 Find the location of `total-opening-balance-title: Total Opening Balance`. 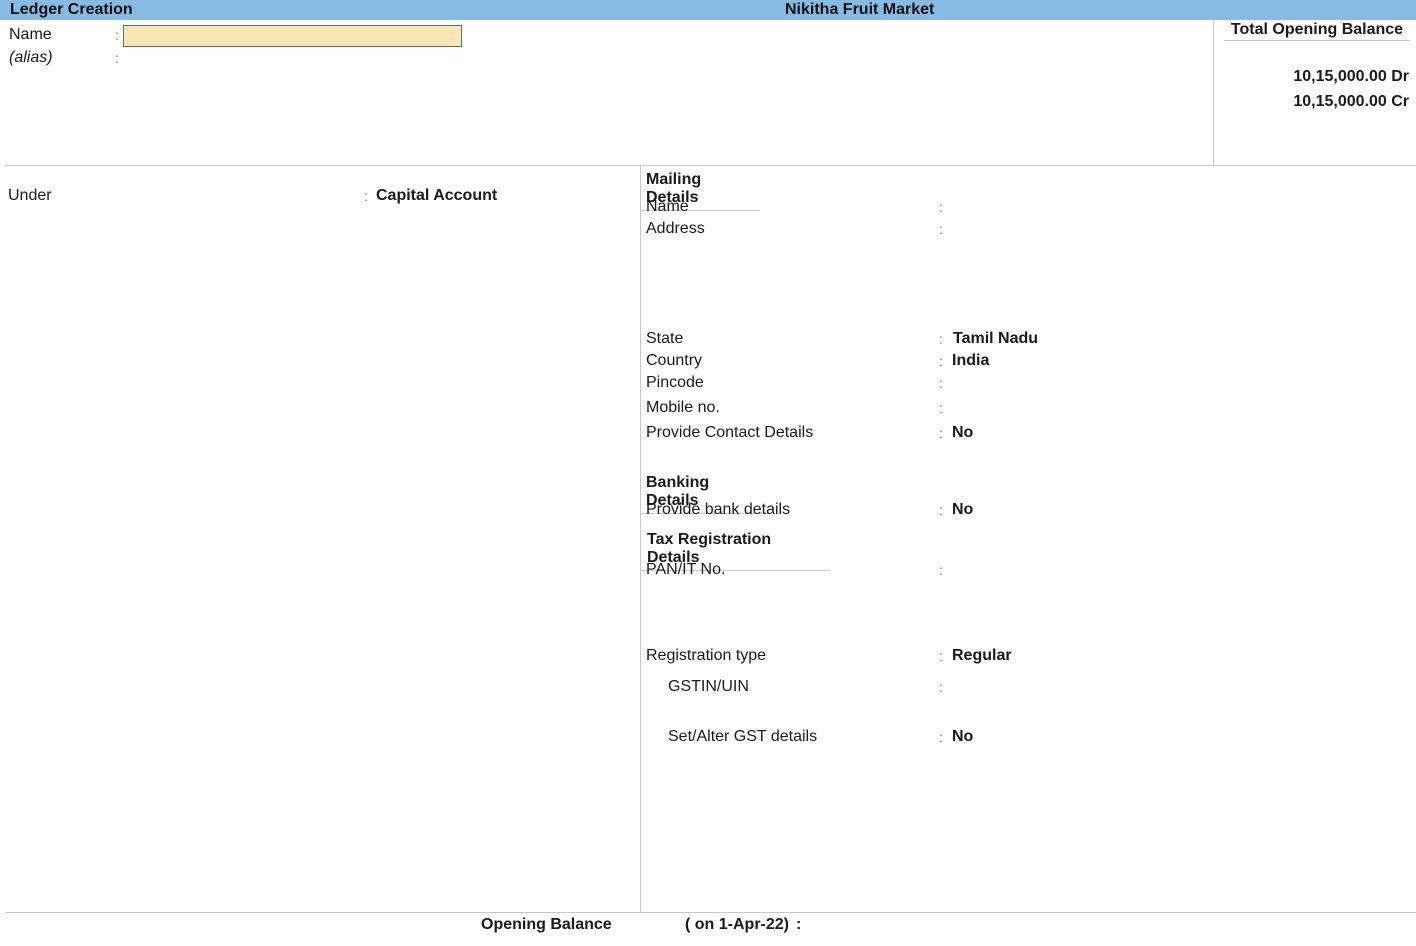

total-opening-balance-title: Total Opening Balance is located at coordinates (1317, 30).